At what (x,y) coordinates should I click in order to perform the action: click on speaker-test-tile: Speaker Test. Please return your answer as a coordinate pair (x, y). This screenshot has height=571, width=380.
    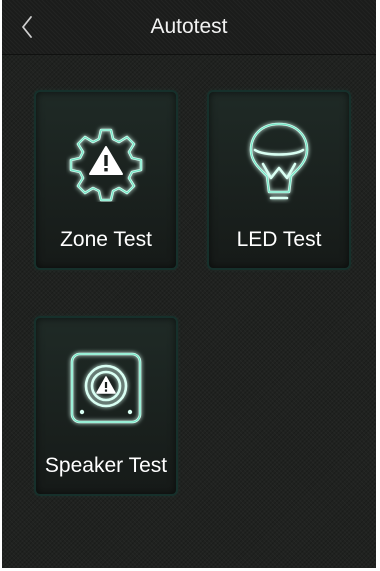
    Looking at the image, I should click on (106, 406).